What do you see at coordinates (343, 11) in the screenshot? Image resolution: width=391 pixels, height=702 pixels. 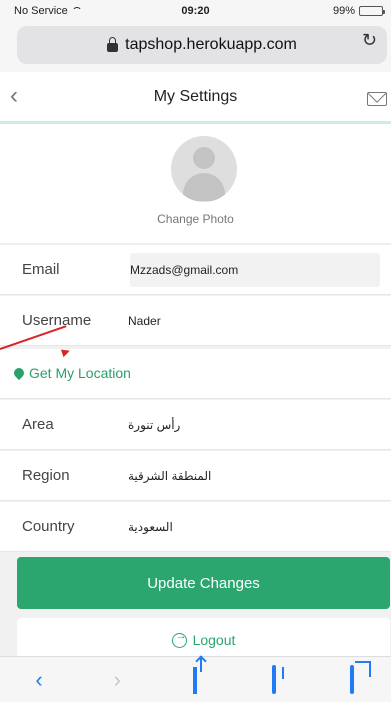 I see `battery-percent: 99%` at bounding box center [343, 11].